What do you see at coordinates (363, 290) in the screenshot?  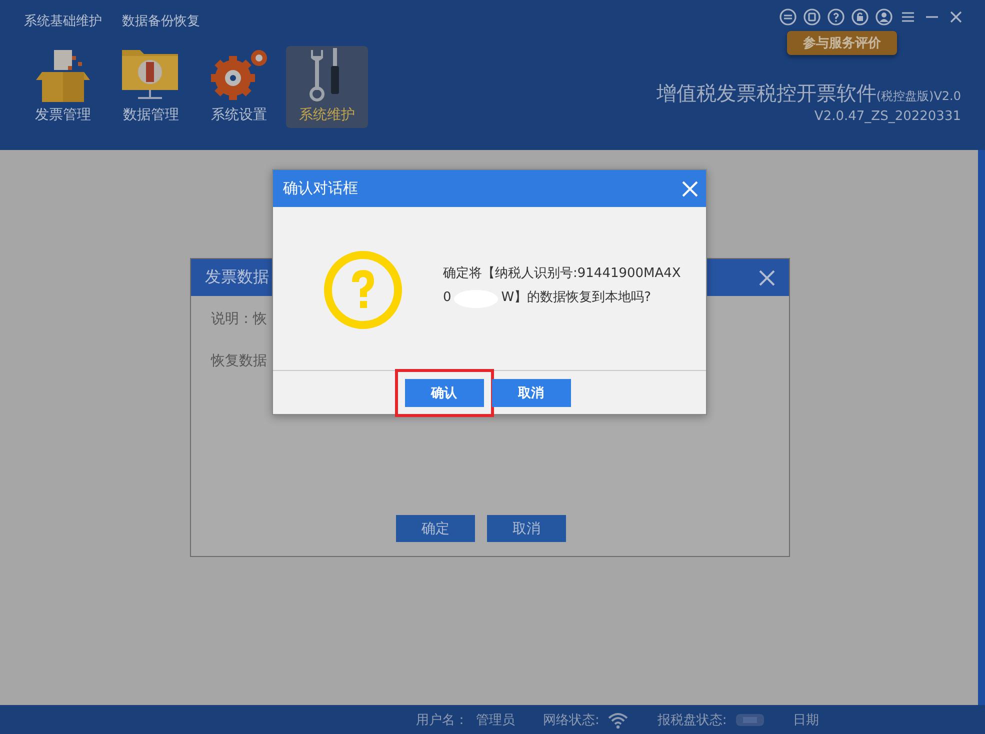 I see `question-icon` at bounding box center [363, 290].